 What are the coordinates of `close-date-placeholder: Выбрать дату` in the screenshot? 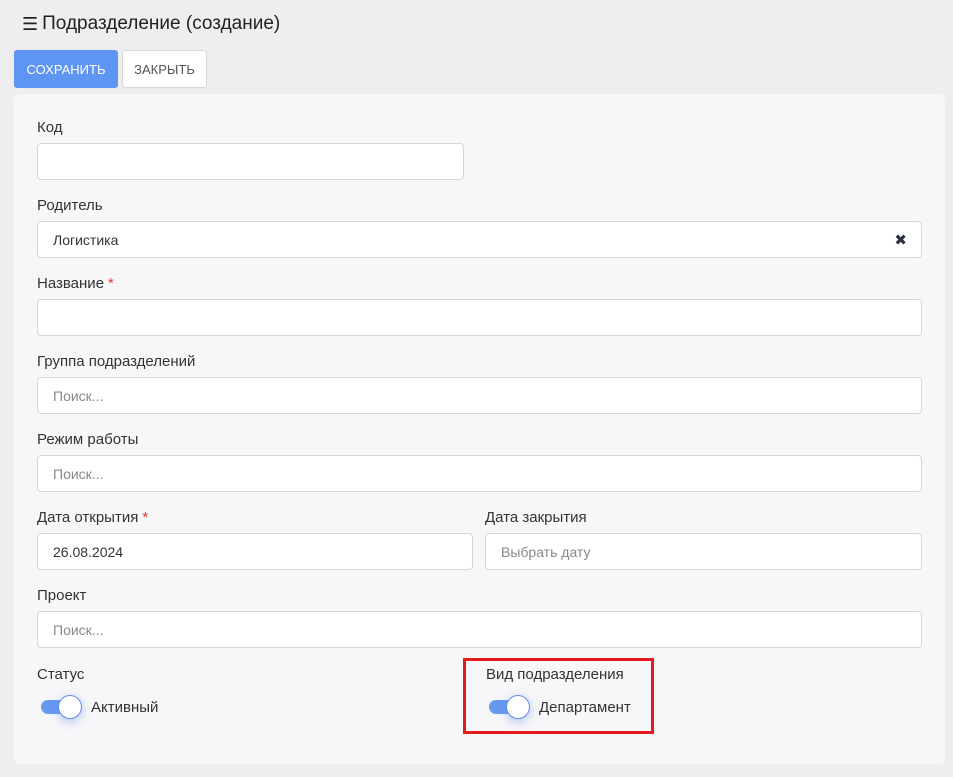 It's located at (546, 551).